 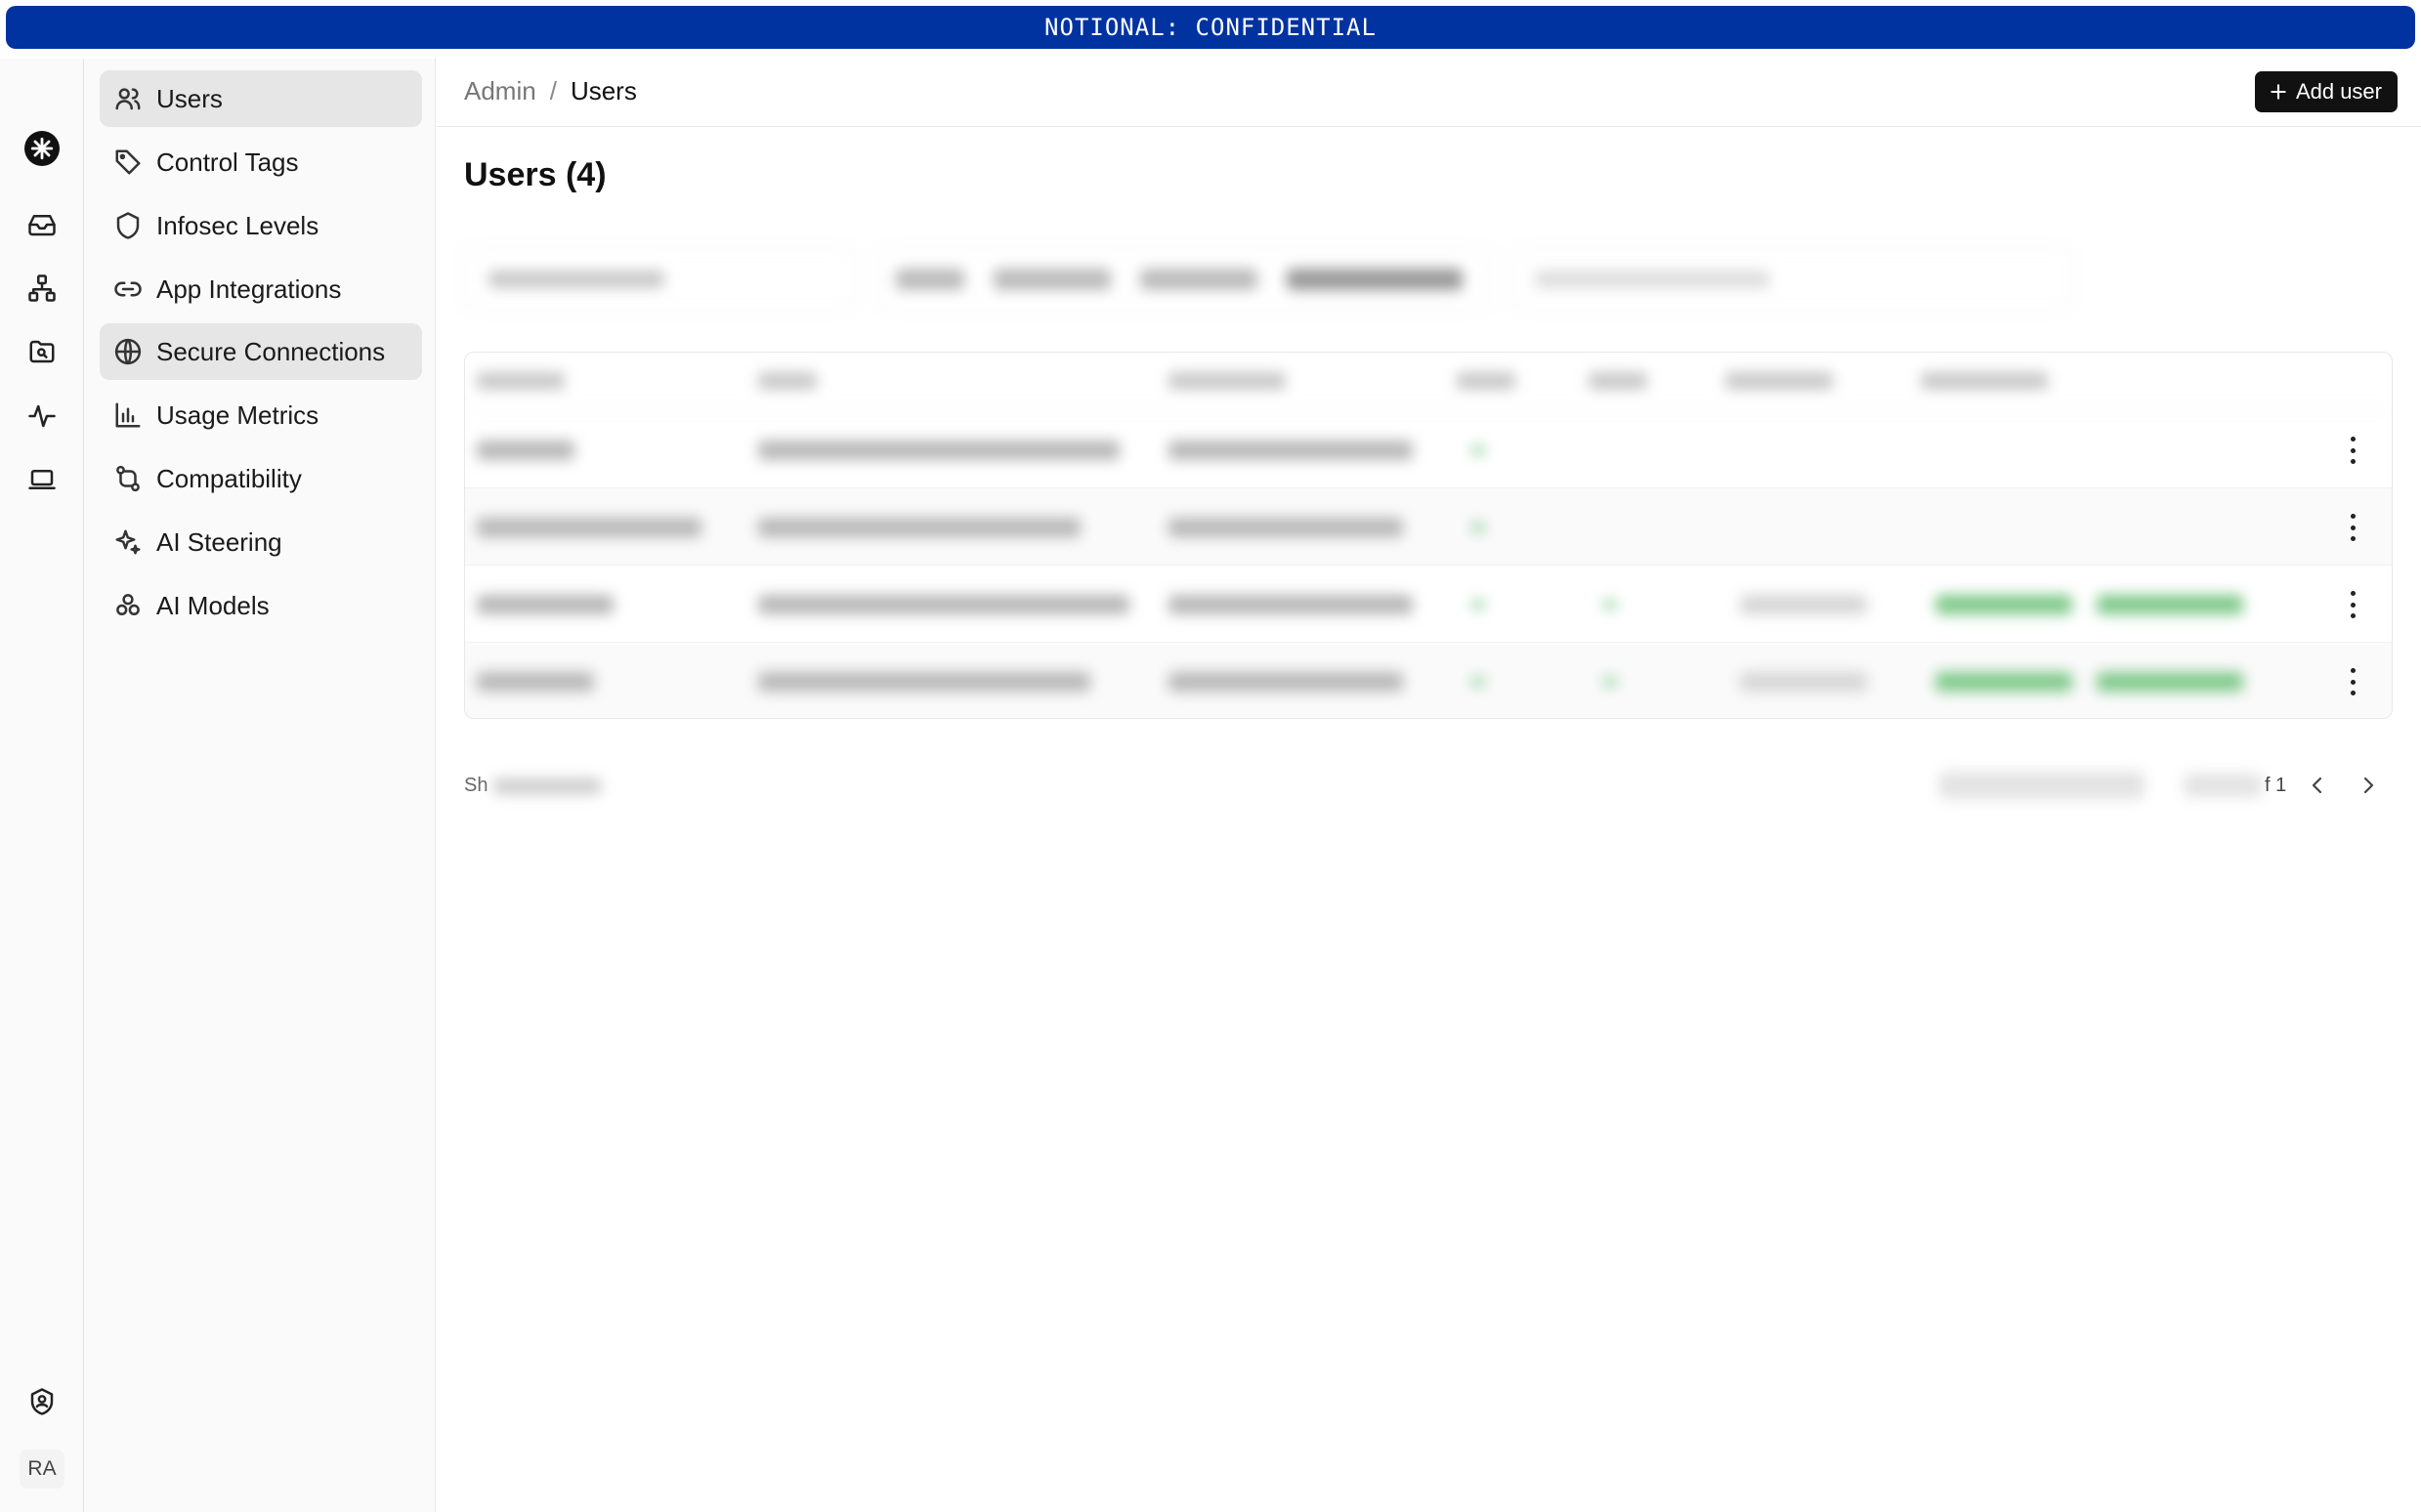 I want to click on sidebar-item-app-integrations: App Integrations, so click(x=261, y=289).